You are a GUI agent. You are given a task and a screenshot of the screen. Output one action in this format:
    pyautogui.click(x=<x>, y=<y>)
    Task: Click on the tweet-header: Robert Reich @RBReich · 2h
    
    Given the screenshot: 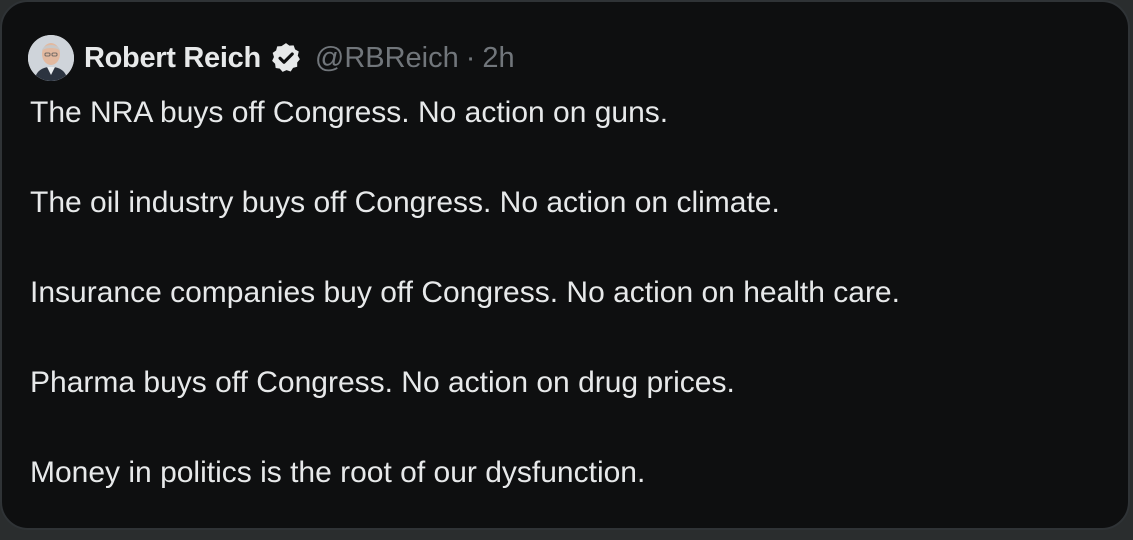 What is the action you would take?
    pyautogui.click(x=271, y=58)
    